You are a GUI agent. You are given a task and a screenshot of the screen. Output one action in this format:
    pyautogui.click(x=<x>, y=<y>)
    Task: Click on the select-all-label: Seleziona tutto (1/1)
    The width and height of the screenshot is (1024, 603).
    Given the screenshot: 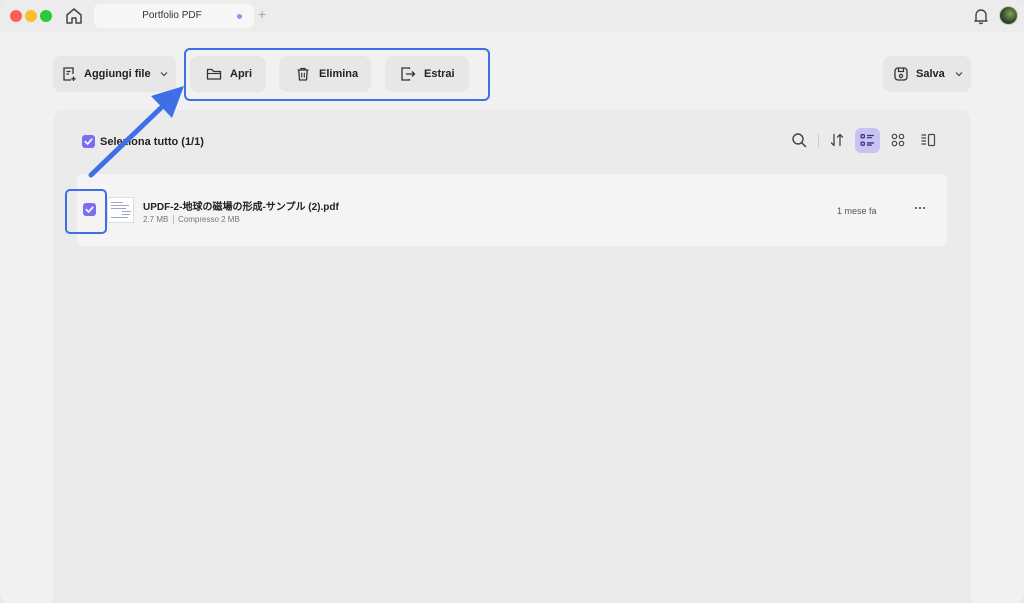 What is the action you would take?
    pyautogui.click(x=152, y=142)
    